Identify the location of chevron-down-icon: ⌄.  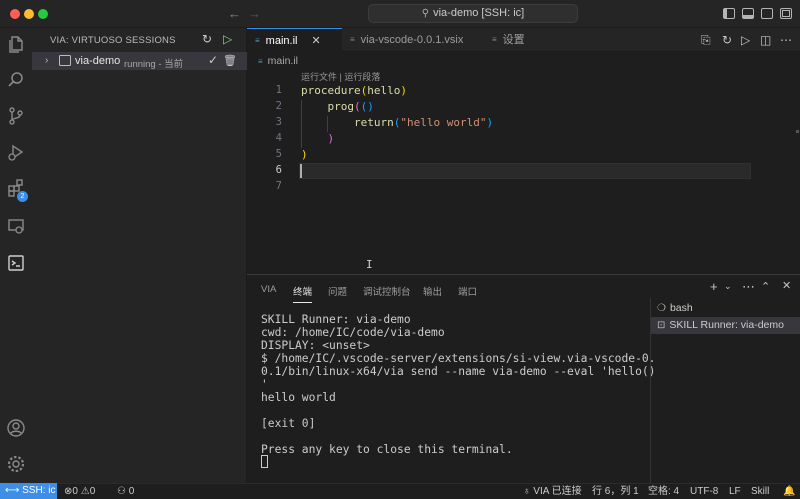
(728, 286).